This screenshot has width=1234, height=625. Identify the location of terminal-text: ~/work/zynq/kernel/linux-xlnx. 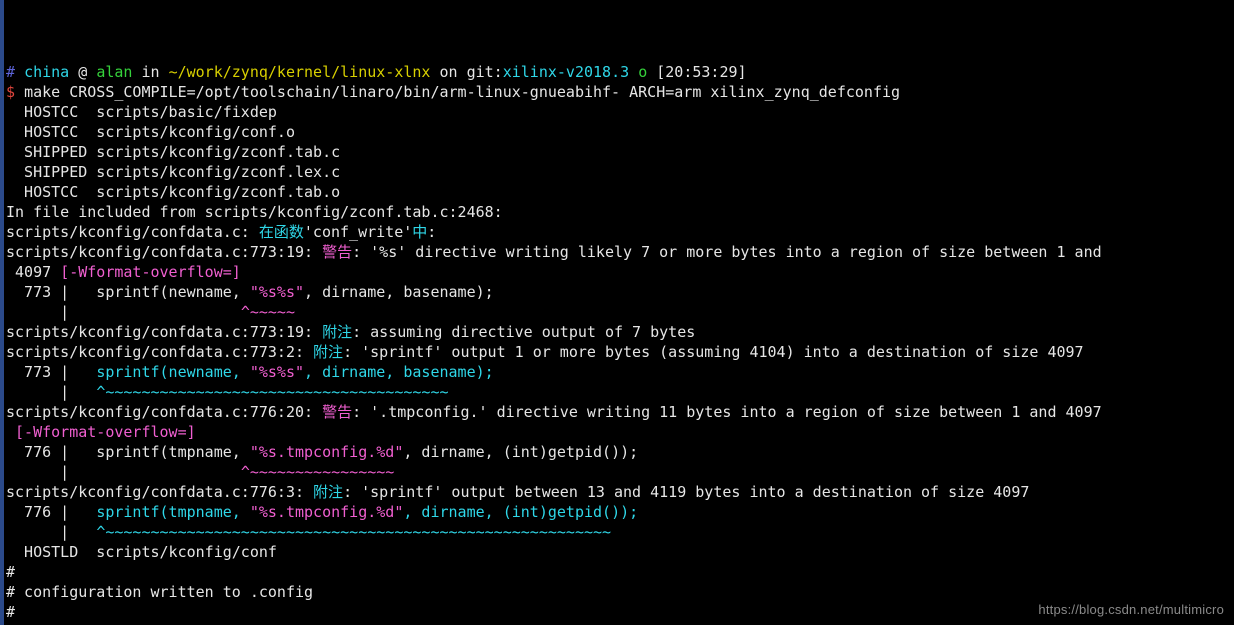
(304, 72).